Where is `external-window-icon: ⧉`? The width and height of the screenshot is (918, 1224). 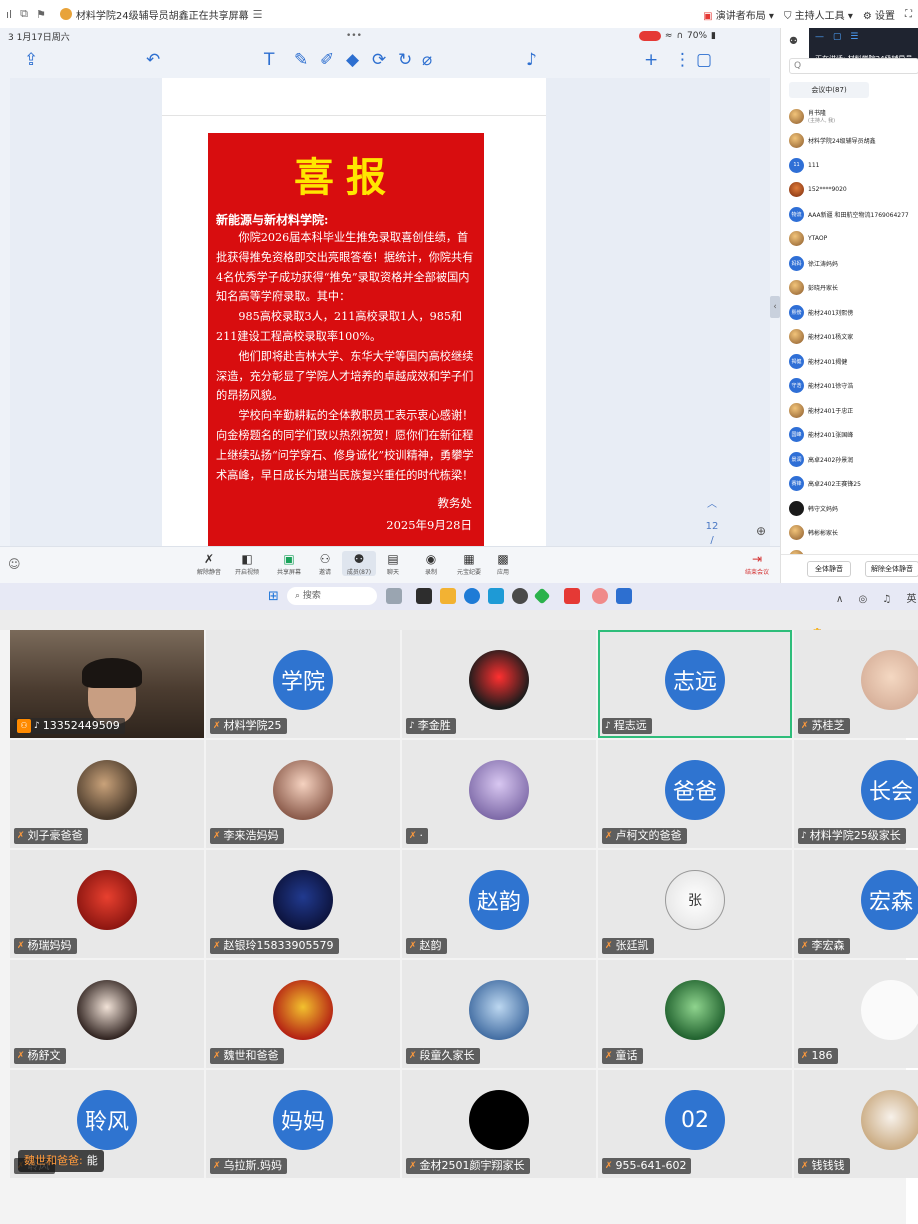 external-window-icon: ⧉ is located at coordinates (24, 14).